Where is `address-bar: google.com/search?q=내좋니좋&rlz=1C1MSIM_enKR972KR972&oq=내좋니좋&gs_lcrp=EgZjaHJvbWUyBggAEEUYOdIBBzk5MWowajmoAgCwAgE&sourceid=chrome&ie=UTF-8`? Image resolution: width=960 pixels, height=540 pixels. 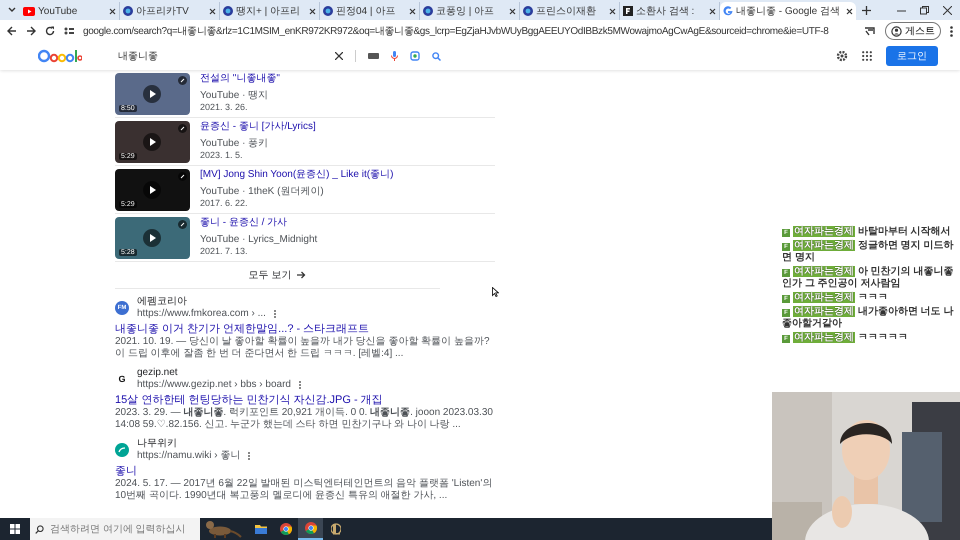
address-bar: google.com/search?q=내좋니좋&rlz=1C1MSIM_enKR972KR972&oq=내좋니좋&gs_lcrp=EgZjaHJvbWUyBggAEEUYOdIBBzk5MWowajmoAgCwAgE&sourceid=chrome&ie=UTF-8 is located at coordinates (469, 31).